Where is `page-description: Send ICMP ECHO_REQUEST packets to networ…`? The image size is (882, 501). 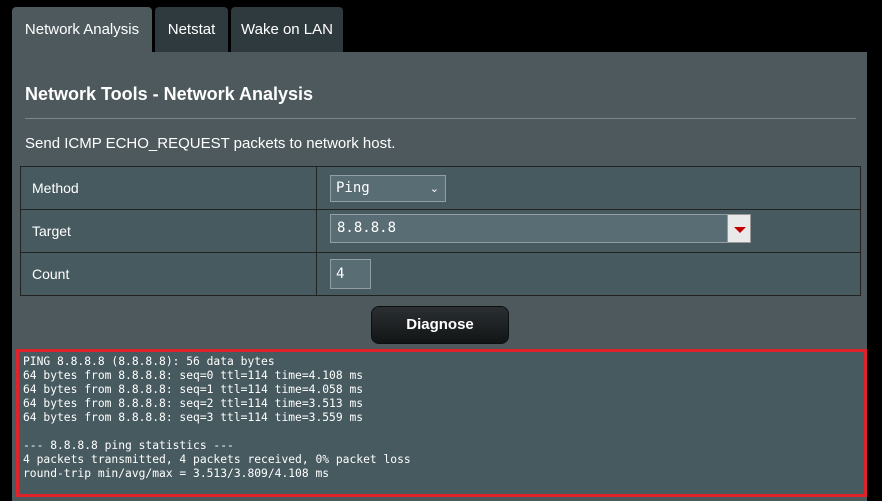
page-description: Send ICMP ECHO_REQUEST packets to networ… is located at coordinates (210, 143).